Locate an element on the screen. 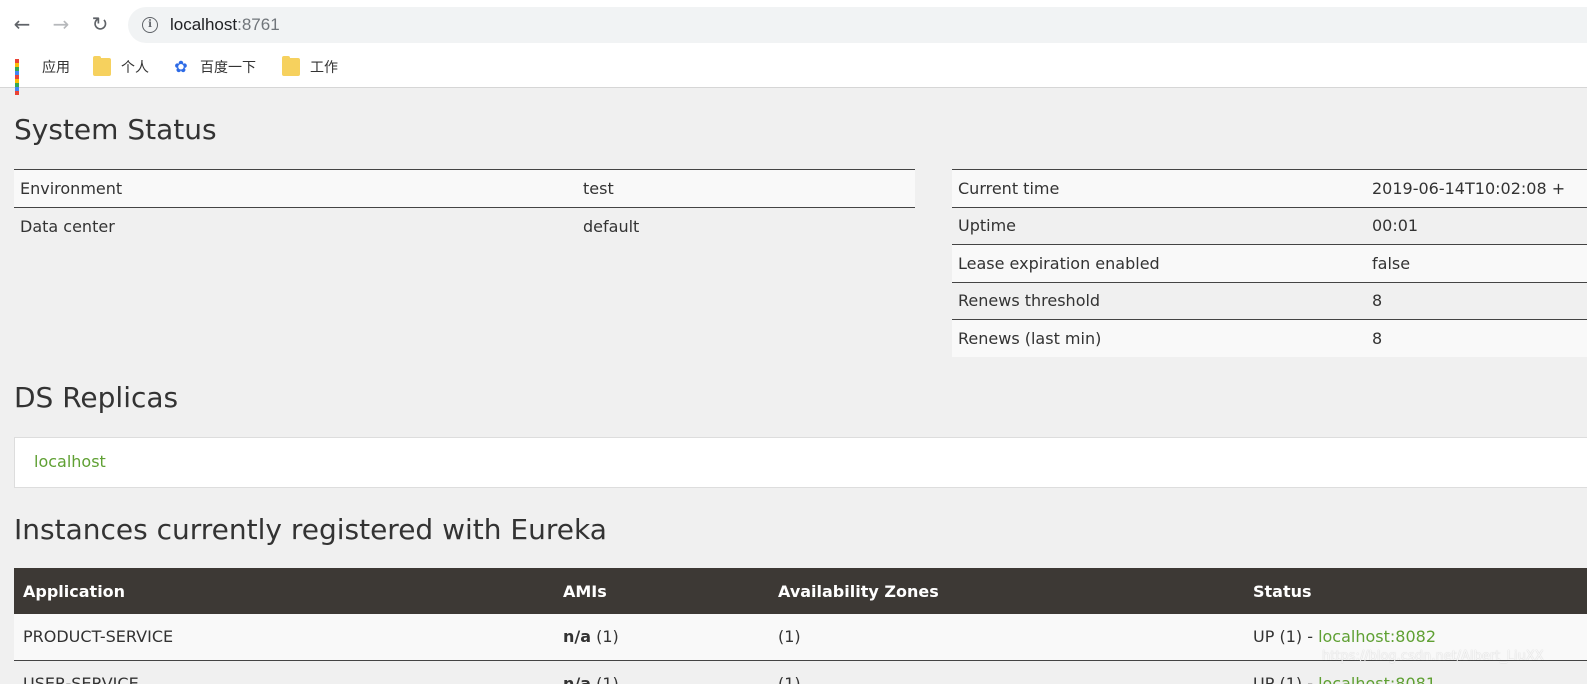 The image size is (1587, 684). browser-toolbar: ← → ↻ i localhost:8761 is located at coordinates (793, 25).